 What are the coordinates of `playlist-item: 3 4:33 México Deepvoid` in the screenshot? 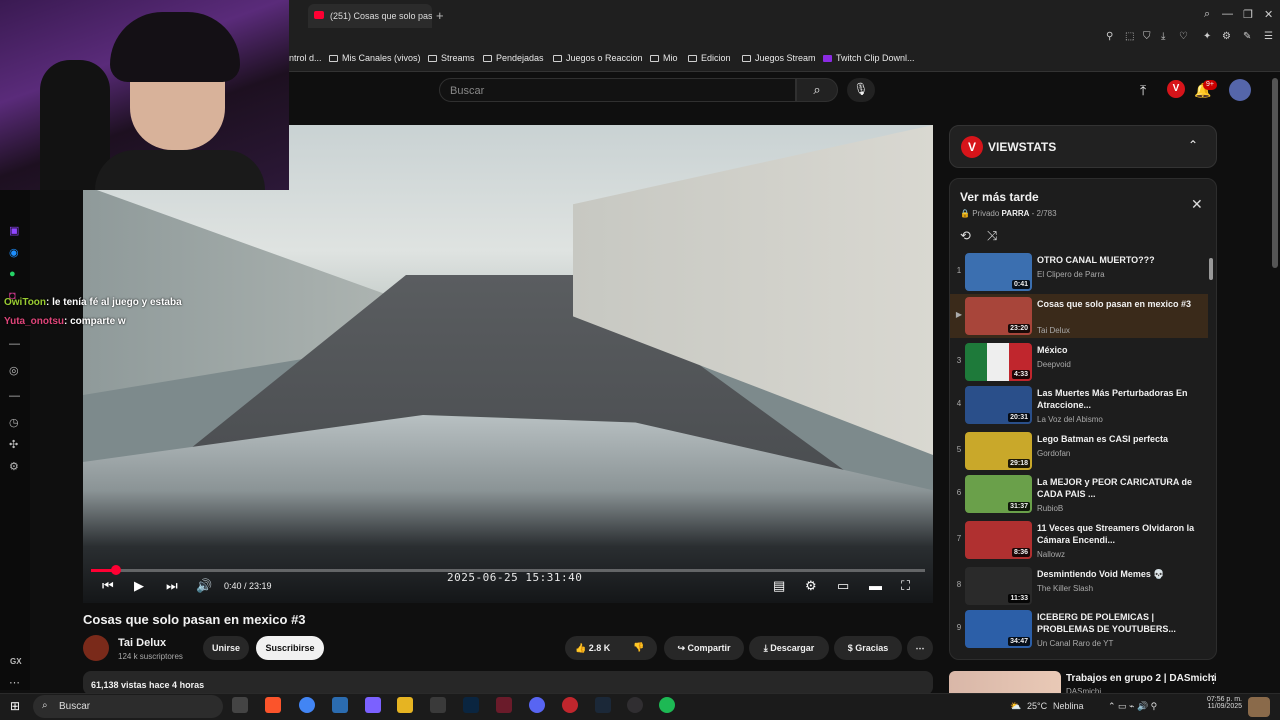 It's located at (1079, 362).